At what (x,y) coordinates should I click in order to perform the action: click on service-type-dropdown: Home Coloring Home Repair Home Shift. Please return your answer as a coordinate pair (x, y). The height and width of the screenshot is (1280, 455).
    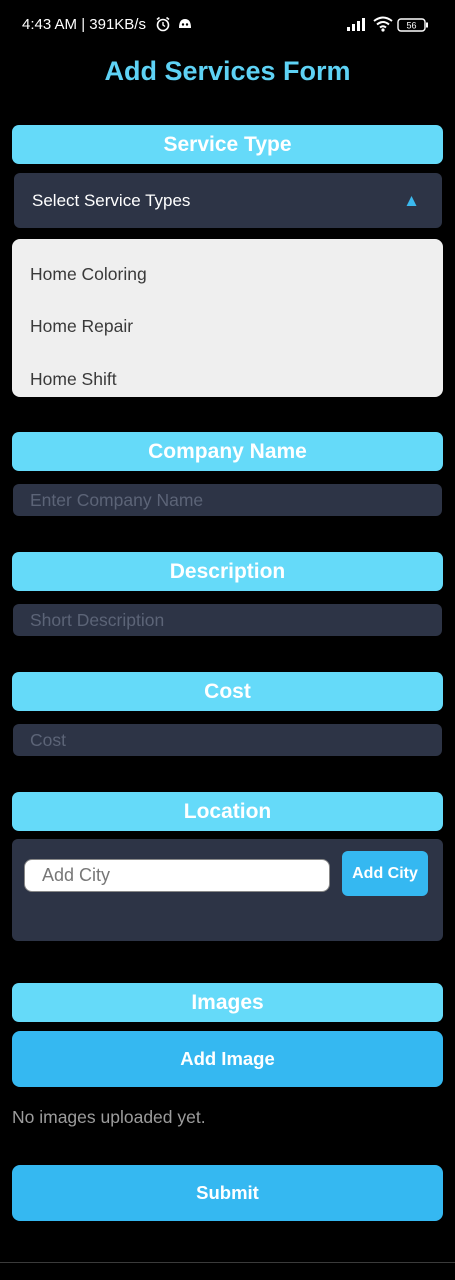
    Looking at the image, I should click on (227, 318).